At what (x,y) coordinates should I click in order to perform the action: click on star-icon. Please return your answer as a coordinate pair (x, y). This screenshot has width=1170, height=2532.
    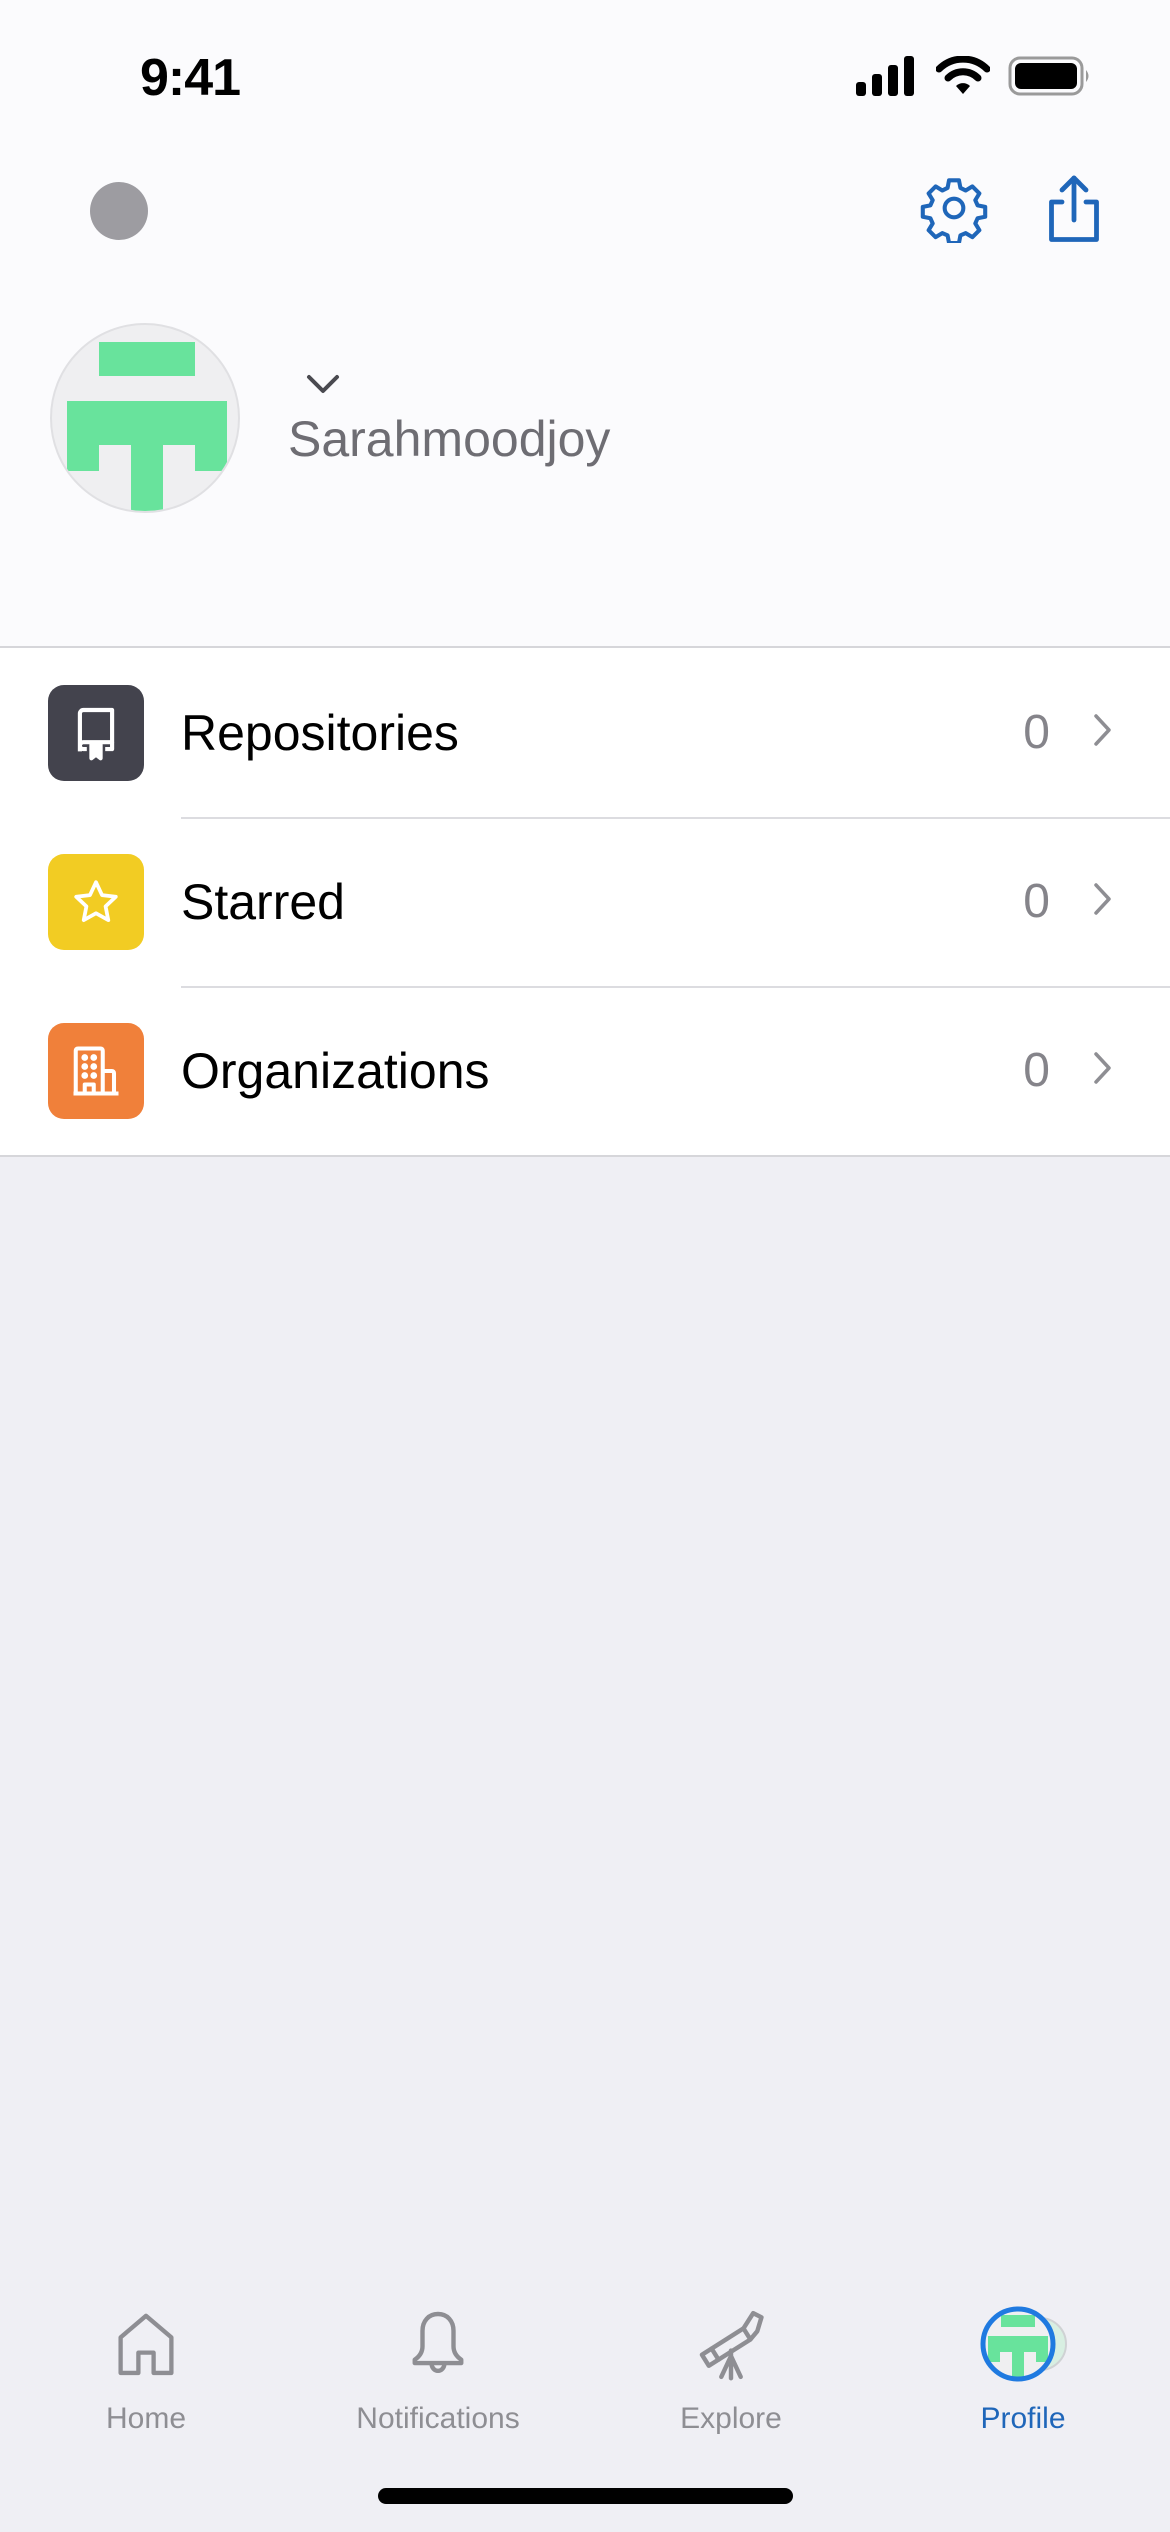
    Looking at the image, I should click on (96, 900).